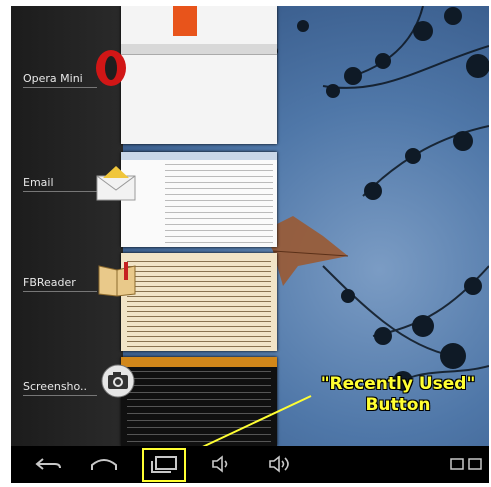  Describe the element at coordinates (466, 464) in the screenshot. I see `screenshot-icon` at that location.